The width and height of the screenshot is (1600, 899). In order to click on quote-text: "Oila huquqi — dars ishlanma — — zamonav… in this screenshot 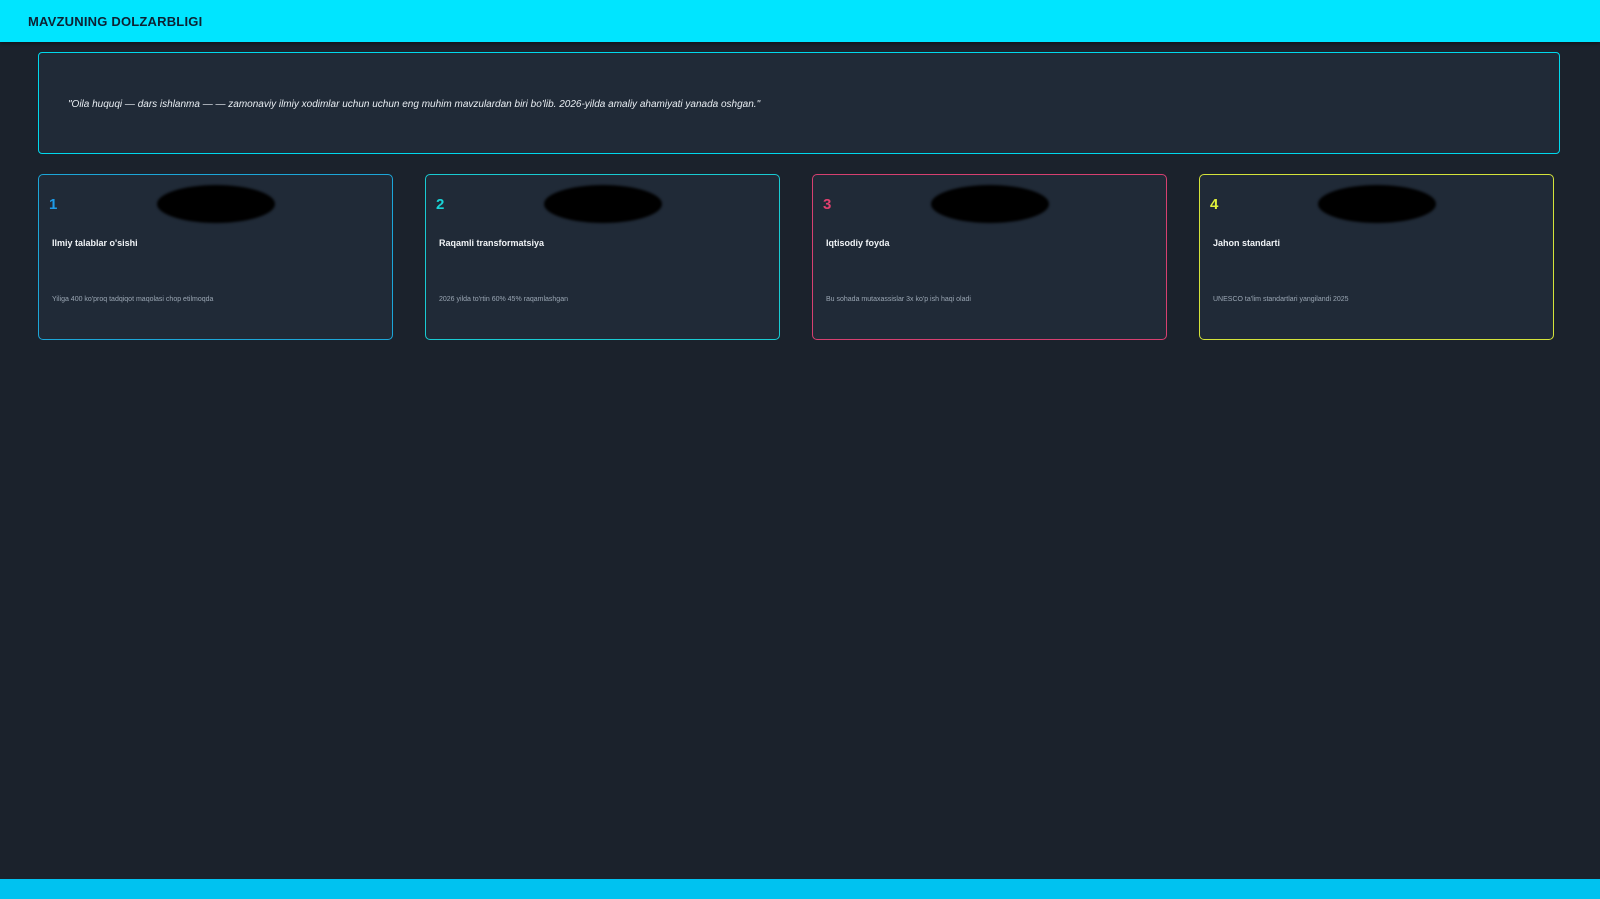, I will do `click(414, 104)`.